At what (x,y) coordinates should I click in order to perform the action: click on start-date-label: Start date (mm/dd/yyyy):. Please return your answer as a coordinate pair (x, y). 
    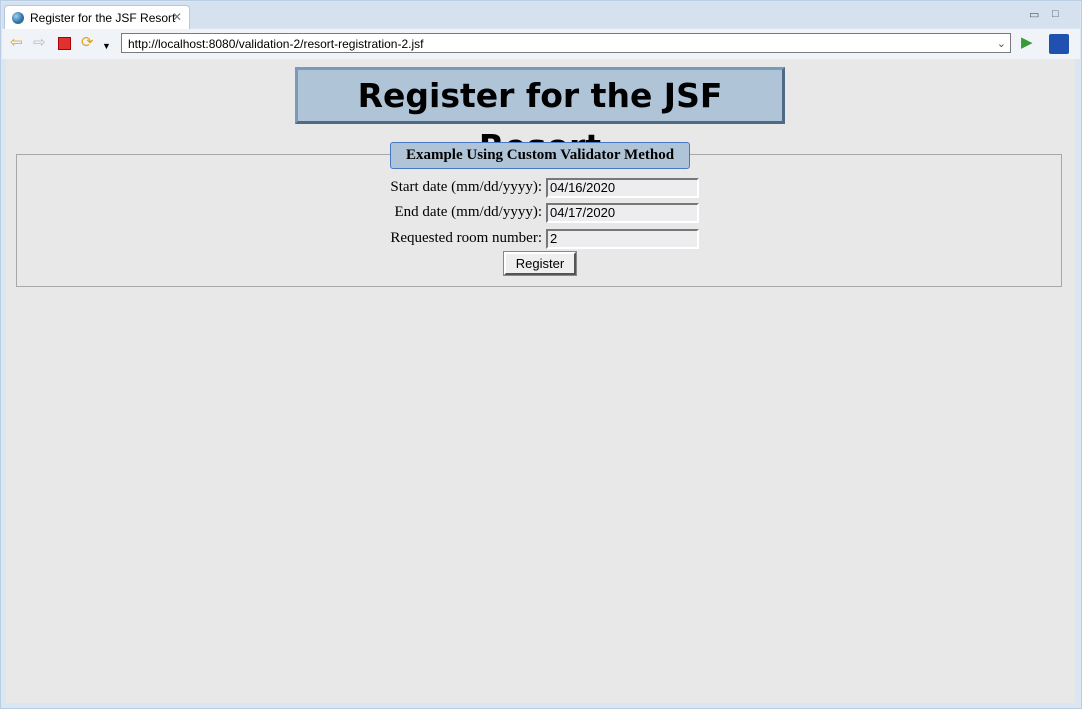
    Looking at the image, I should click on (466, 187).